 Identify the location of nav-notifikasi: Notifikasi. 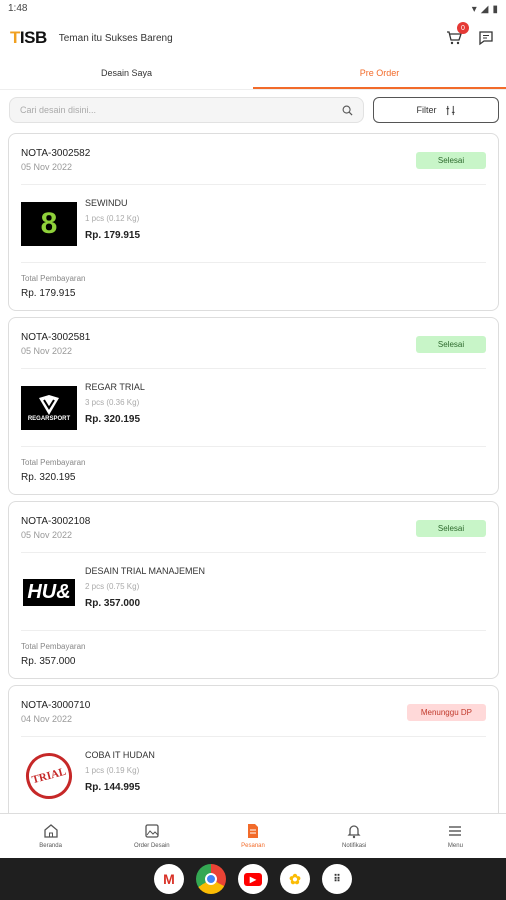
(354, 836).